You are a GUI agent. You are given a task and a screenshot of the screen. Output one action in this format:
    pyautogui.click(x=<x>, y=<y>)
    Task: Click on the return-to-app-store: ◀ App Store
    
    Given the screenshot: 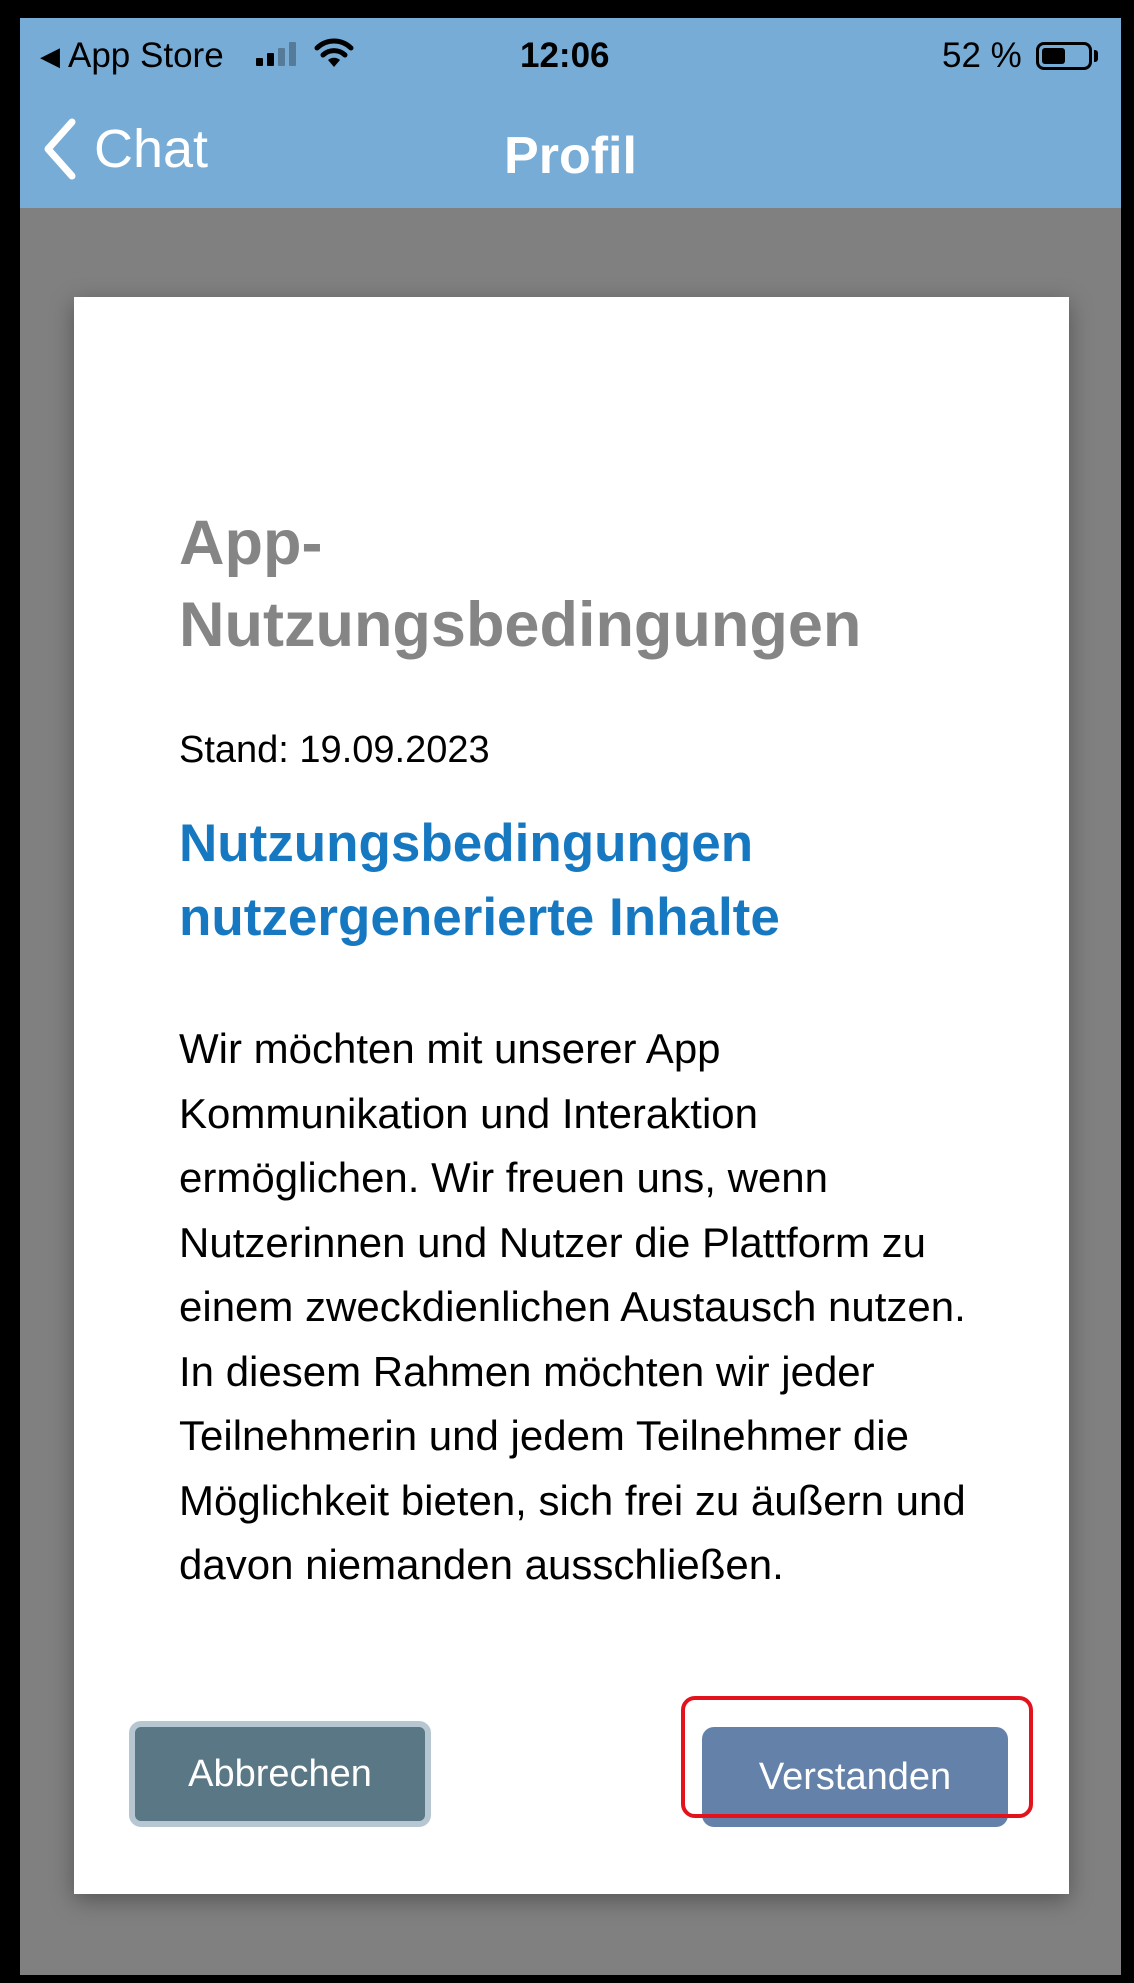 What is the action you would take?
    pyautogui.click(x=132, y=56)
    